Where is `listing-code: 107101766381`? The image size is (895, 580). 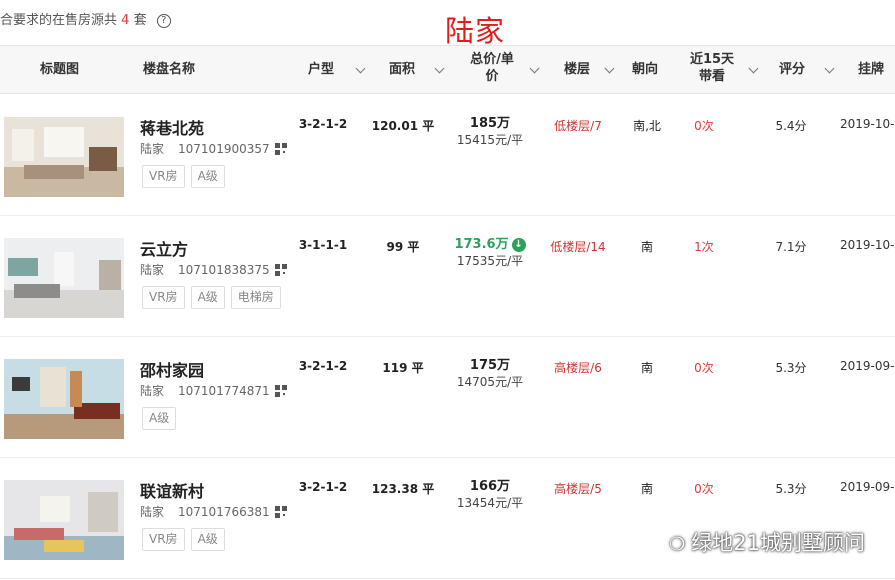
listing-code: 107101766381 is located at coordinates (224, 512).